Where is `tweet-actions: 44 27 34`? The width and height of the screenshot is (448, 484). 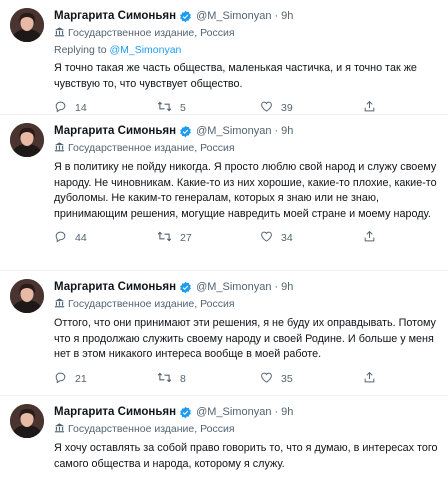 tweet-actions: 44 27 34 is located at coordinates (246, 238).